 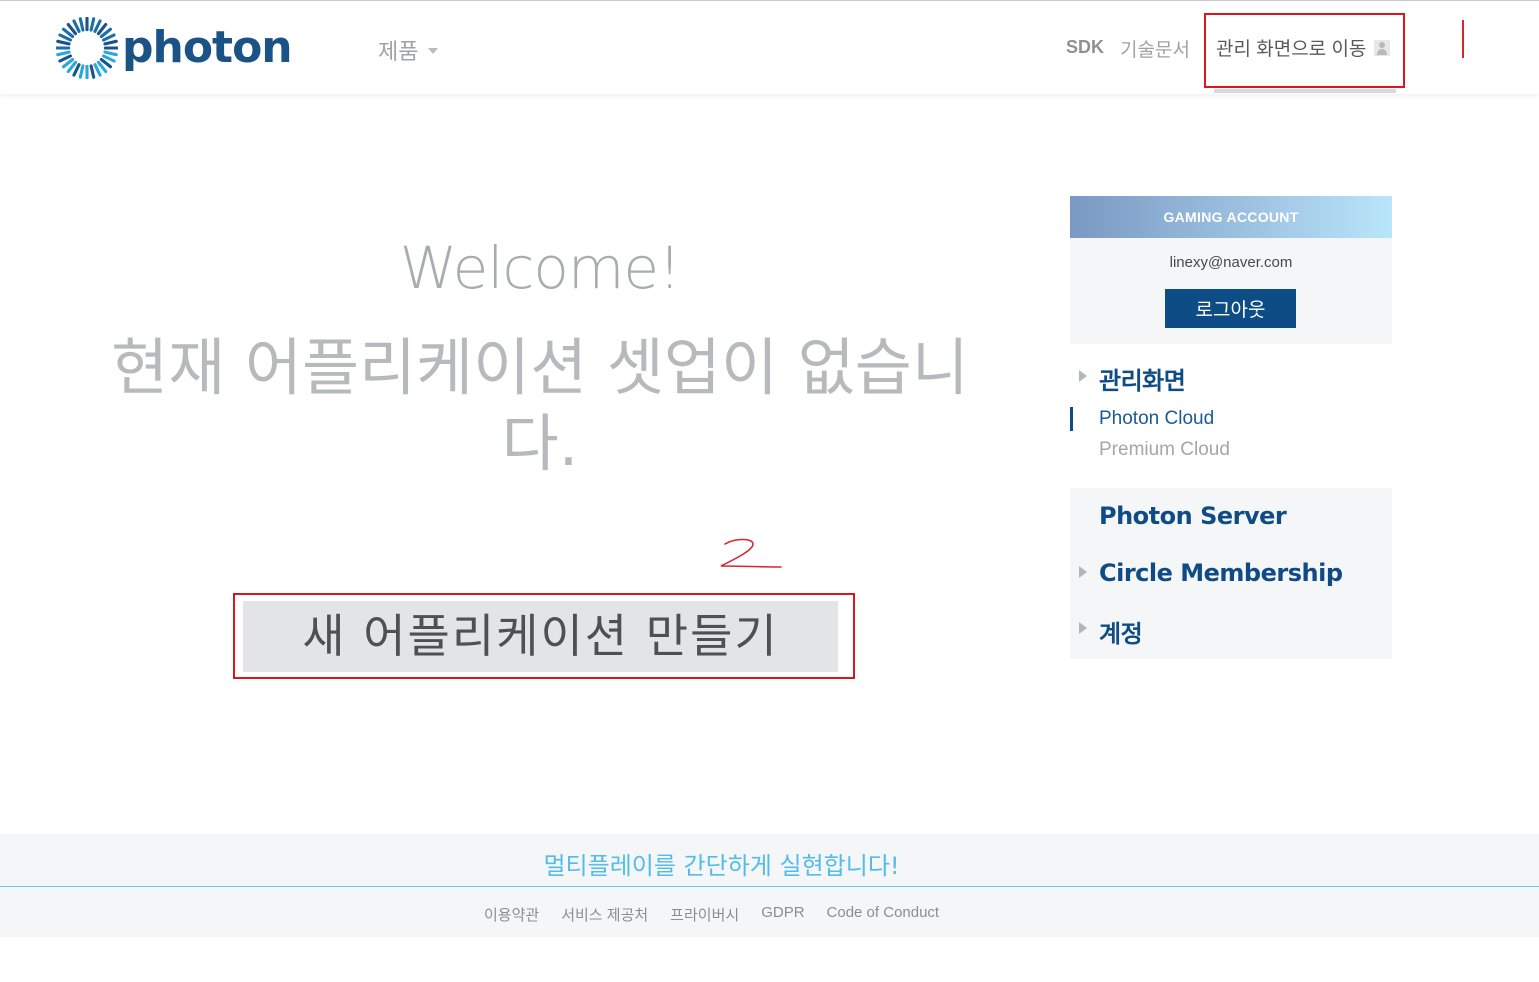 What do you see at coordinates (1071, 419) in the screenshot?
I see `active-indicator` at bounding box center [1071, 419].